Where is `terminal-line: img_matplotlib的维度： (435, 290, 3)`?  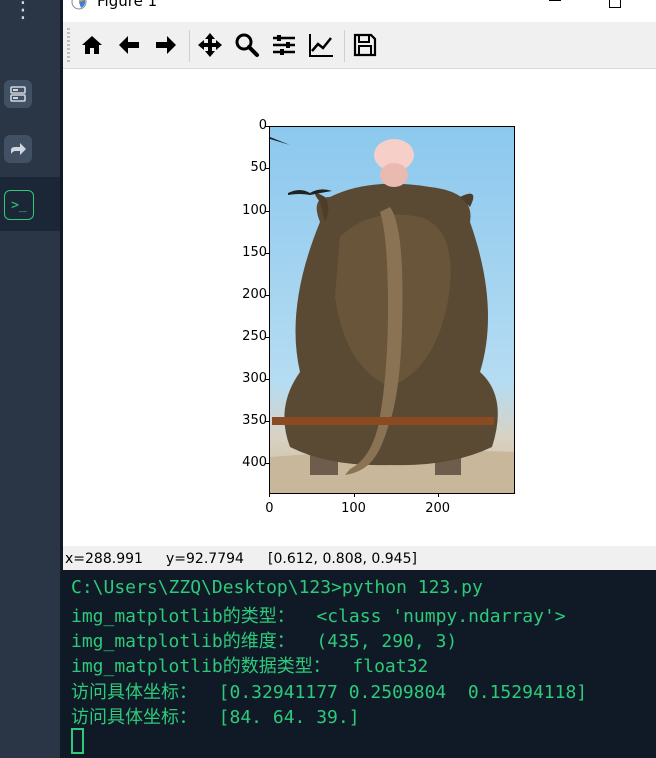 terminal-line: img_matplotlib的维度： (435, 290, 3) is located at coordinates (264, 641).